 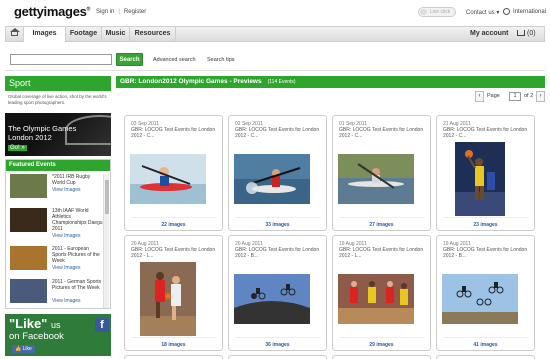 What do you see at coordinates (121, 12) in the screenshot?
I see `account-links: Sign in | Register` at bounding box center [121, 12].